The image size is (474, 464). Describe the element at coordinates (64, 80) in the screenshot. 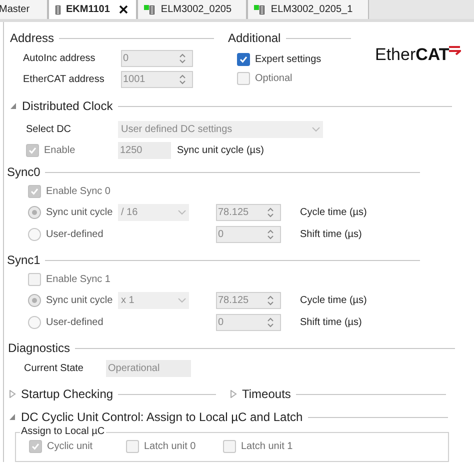

I see `field-label: EtherCAT address` at that location.